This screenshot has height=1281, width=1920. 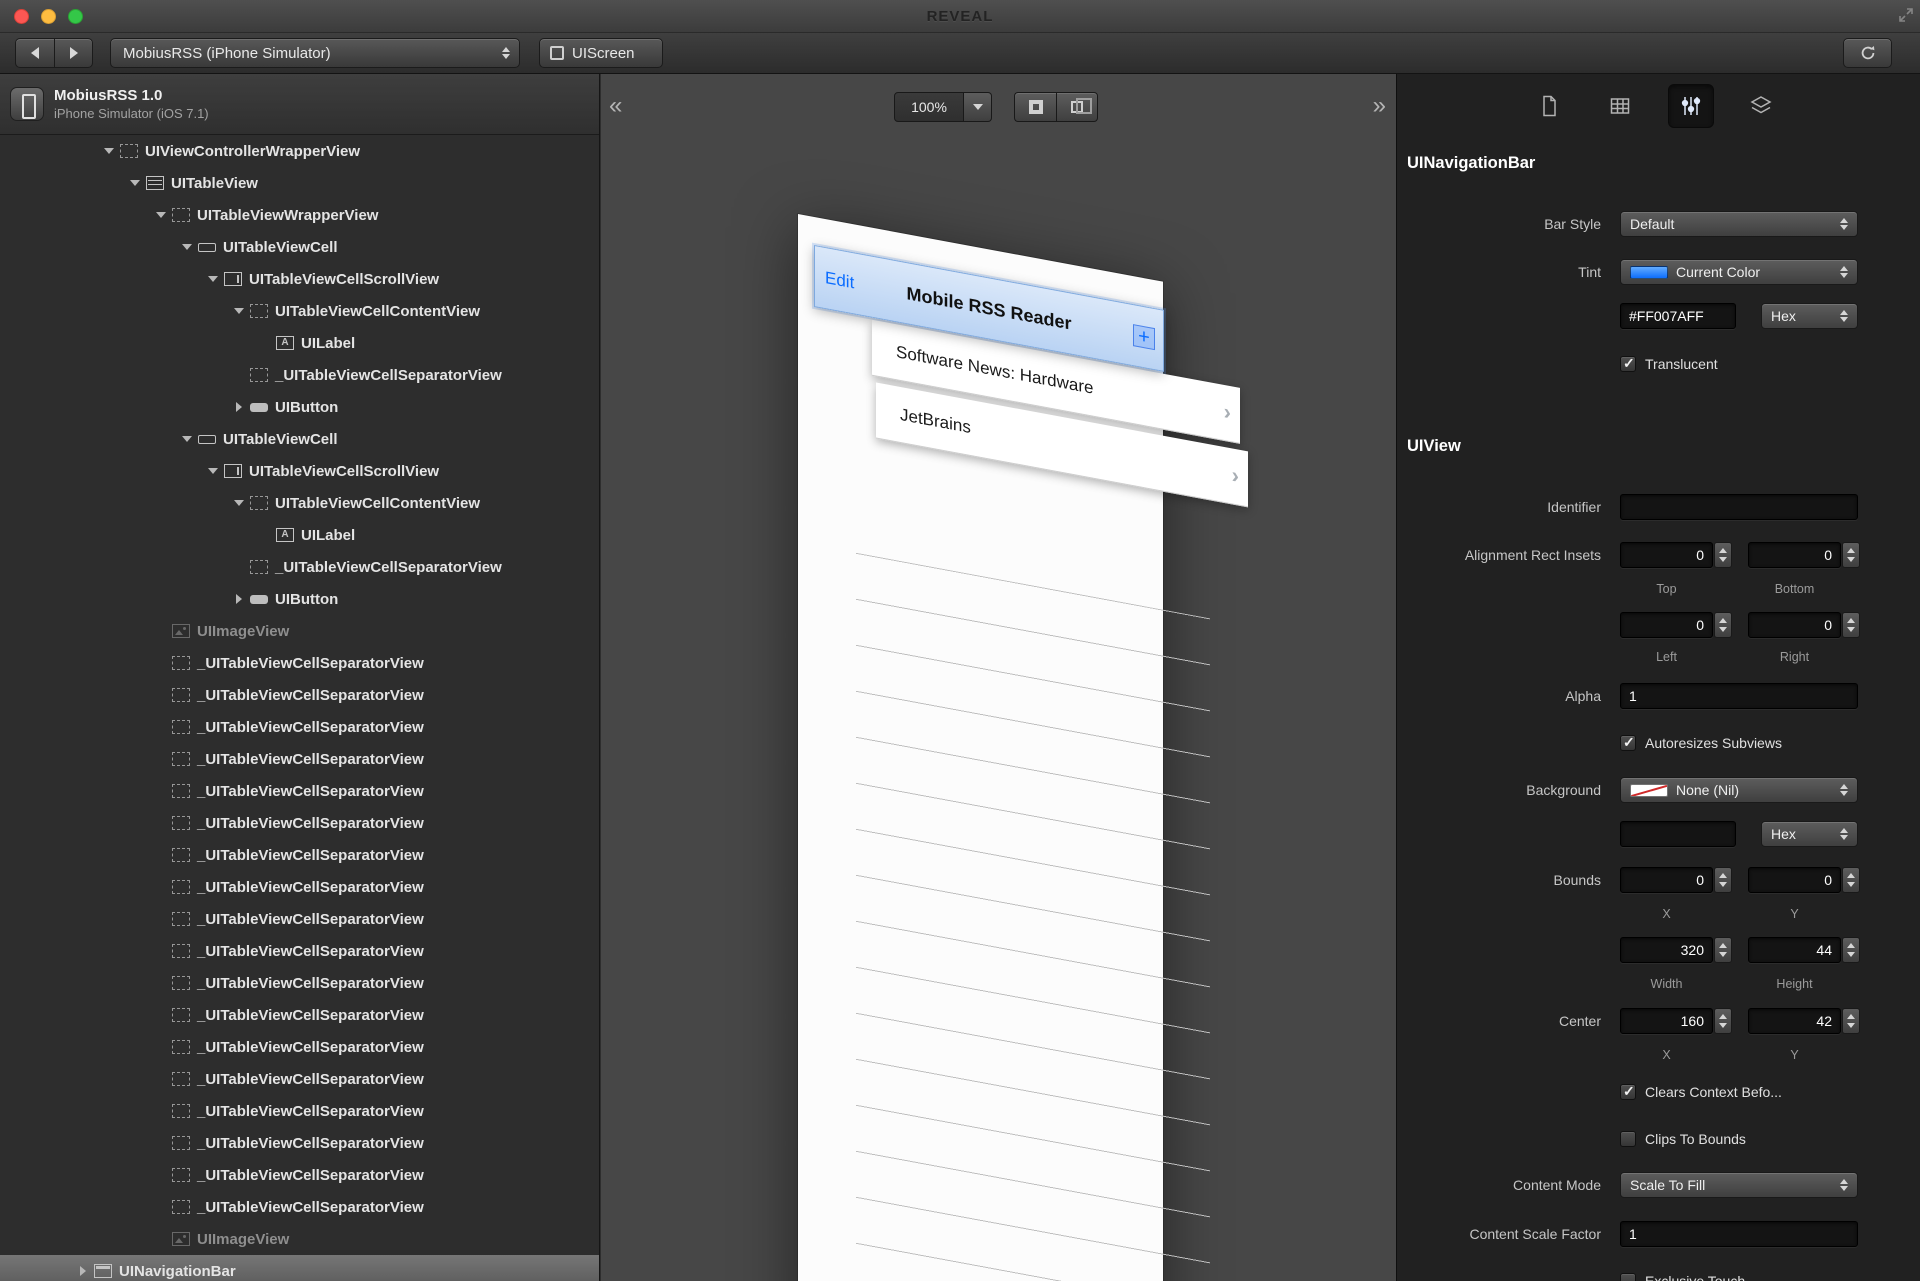 What do you see at coordinates (1794, 555) in the screenshot?
I see `insets-bottom-field: 0` at bounding box center [1794, 555].